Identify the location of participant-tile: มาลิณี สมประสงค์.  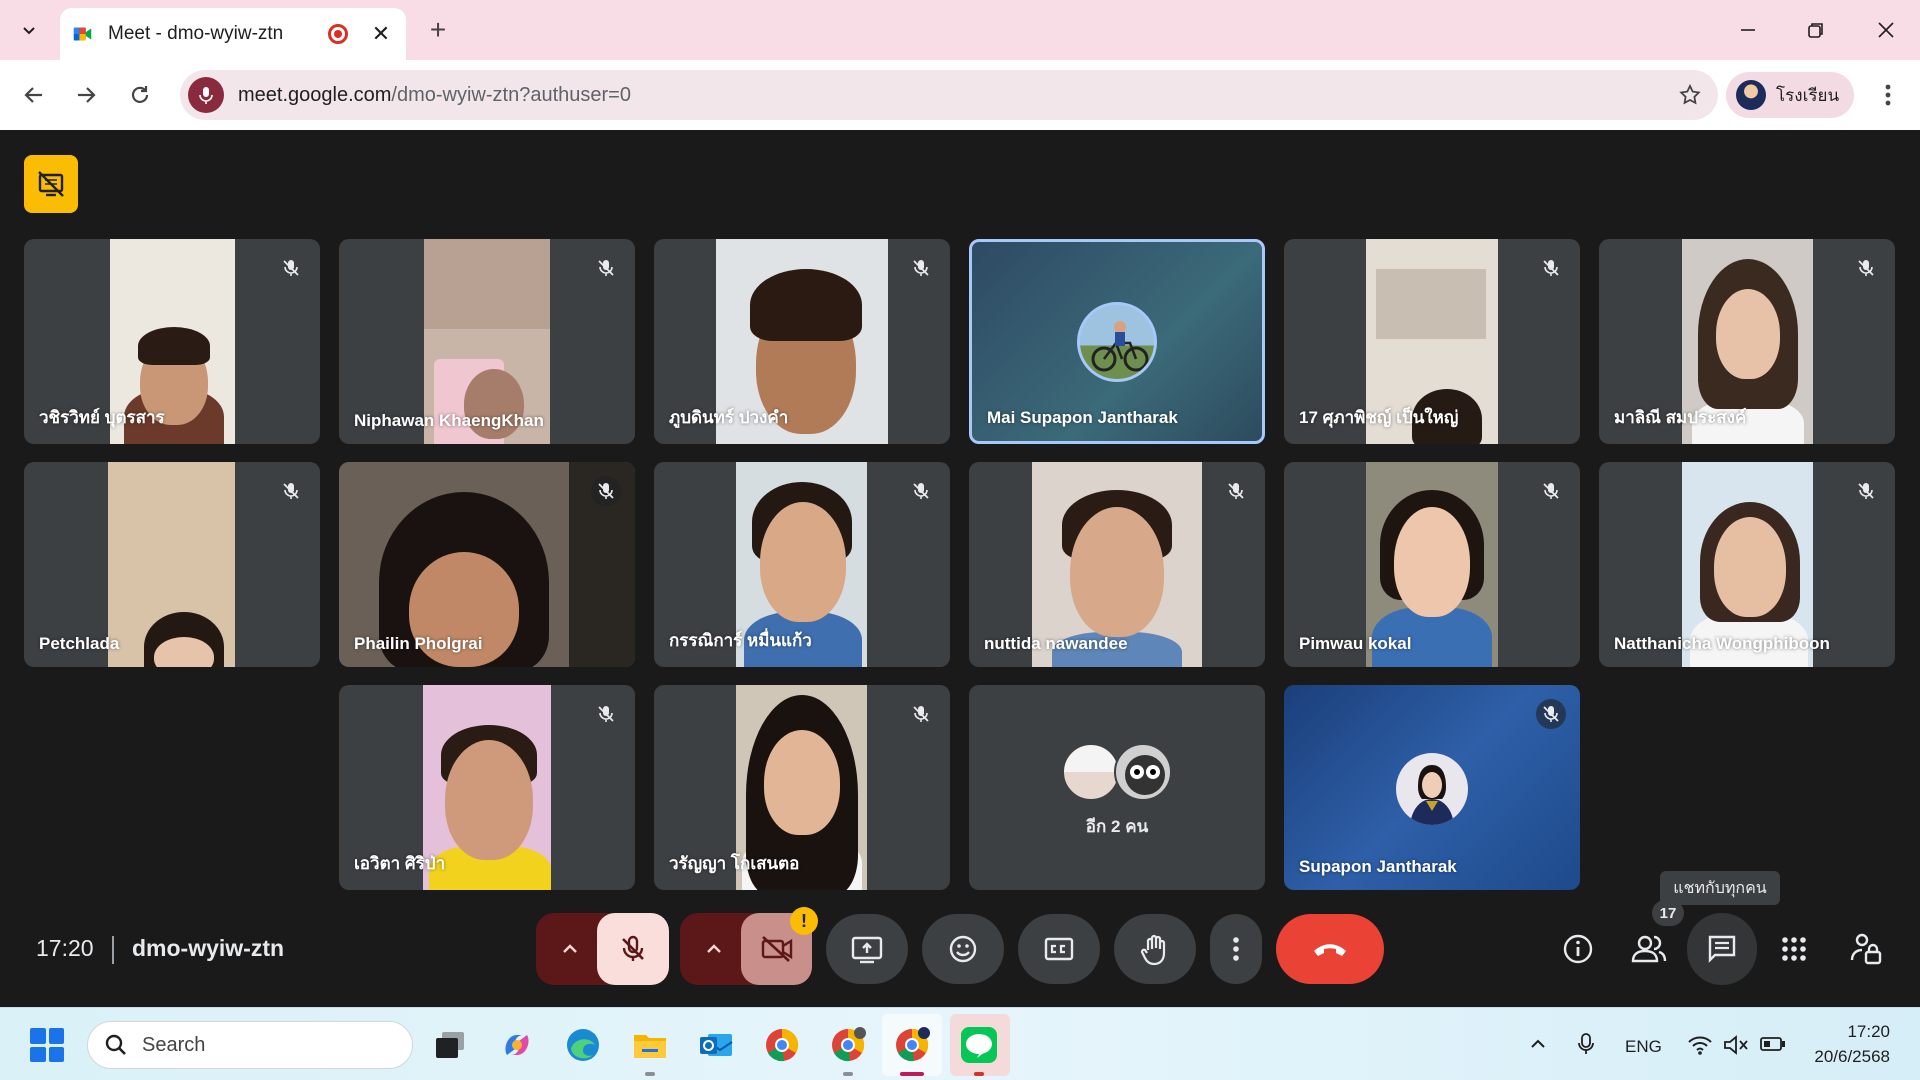
(1747, 341).